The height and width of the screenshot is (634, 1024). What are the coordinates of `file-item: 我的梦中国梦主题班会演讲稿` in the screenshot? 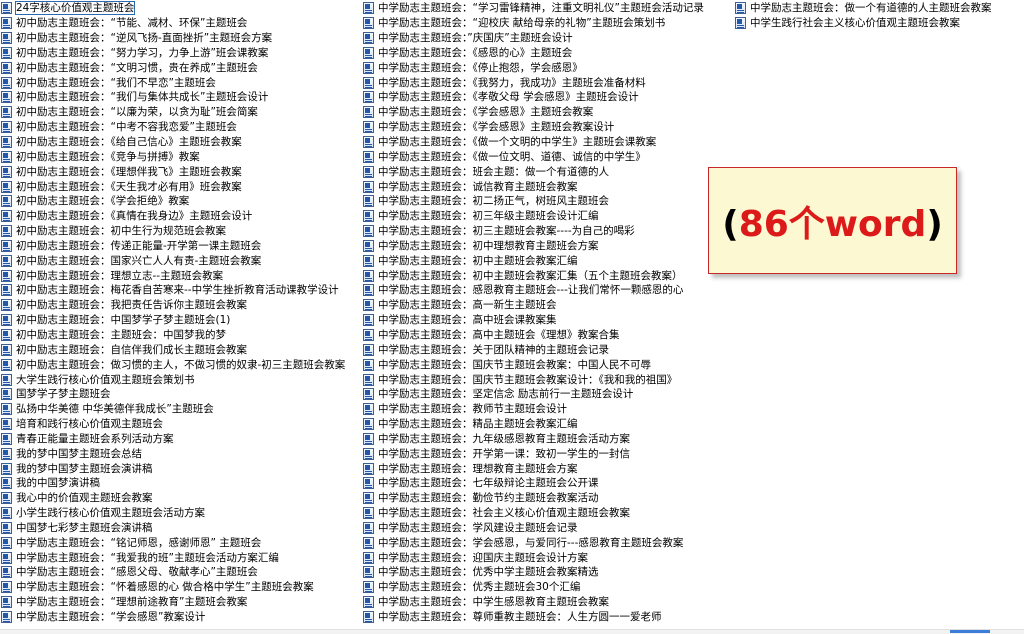 It's located at (181, 468).